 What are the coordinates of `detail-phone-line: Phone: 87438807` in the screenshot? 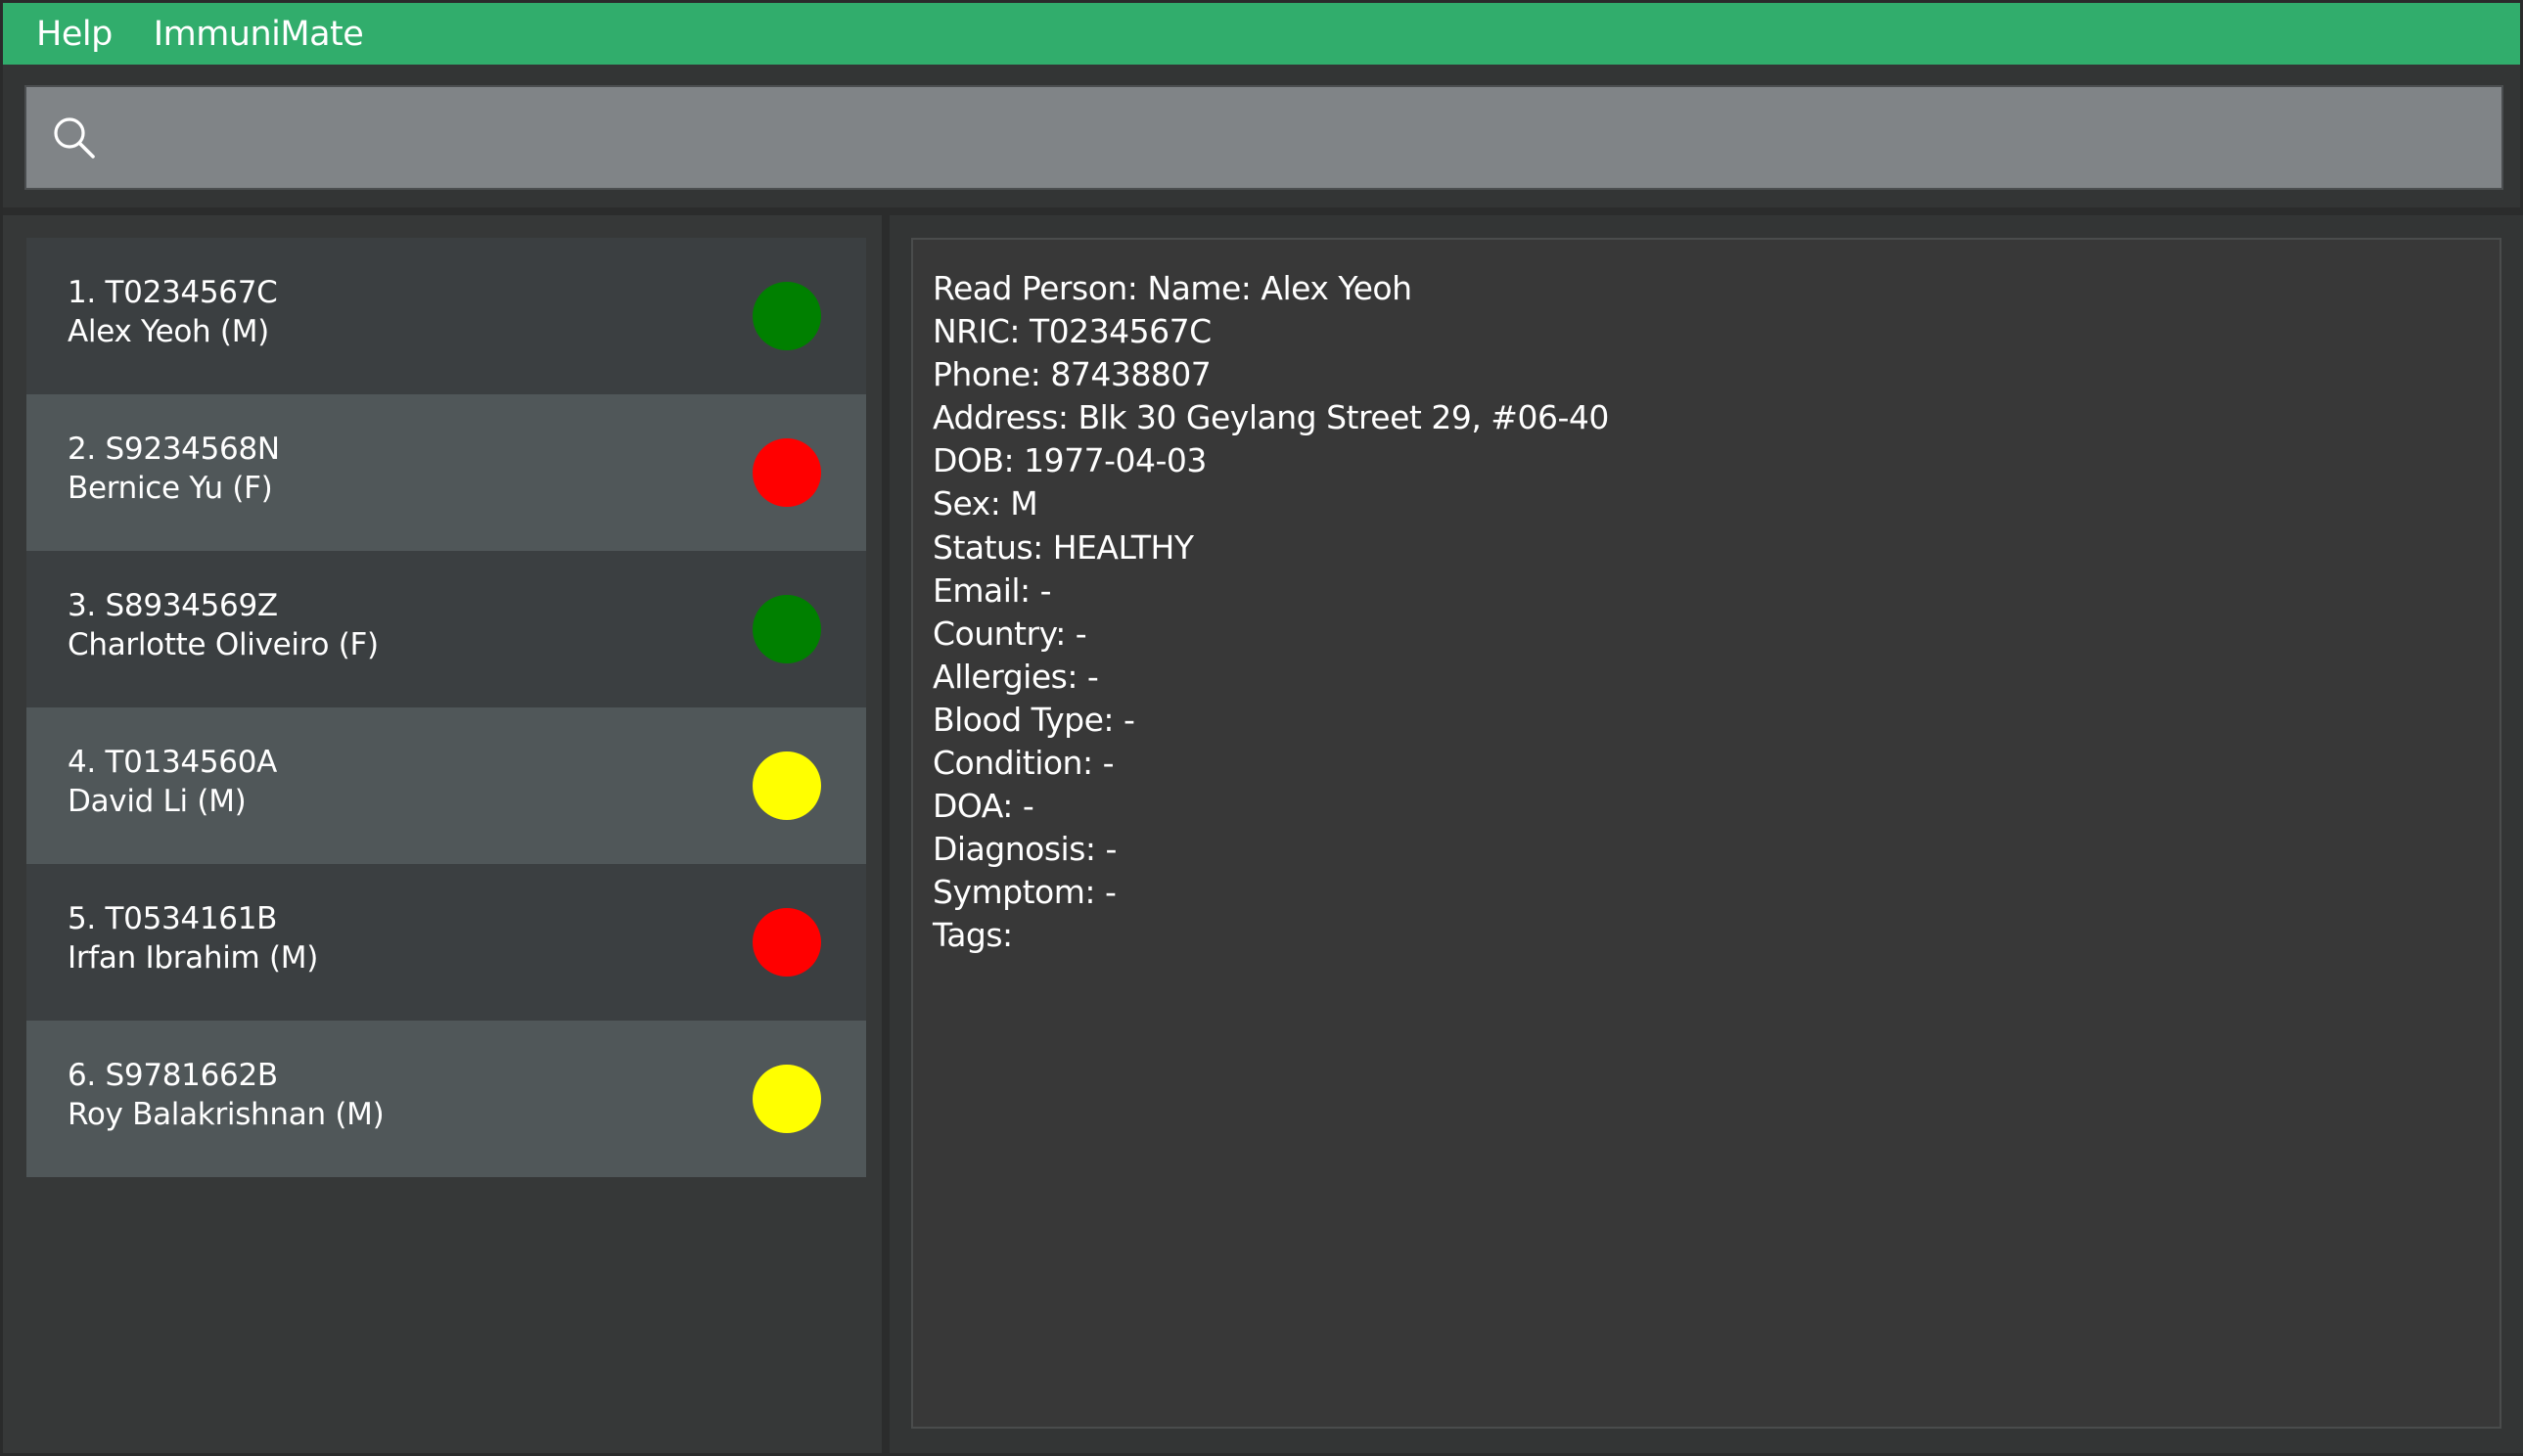 It's located at (1072, 374).